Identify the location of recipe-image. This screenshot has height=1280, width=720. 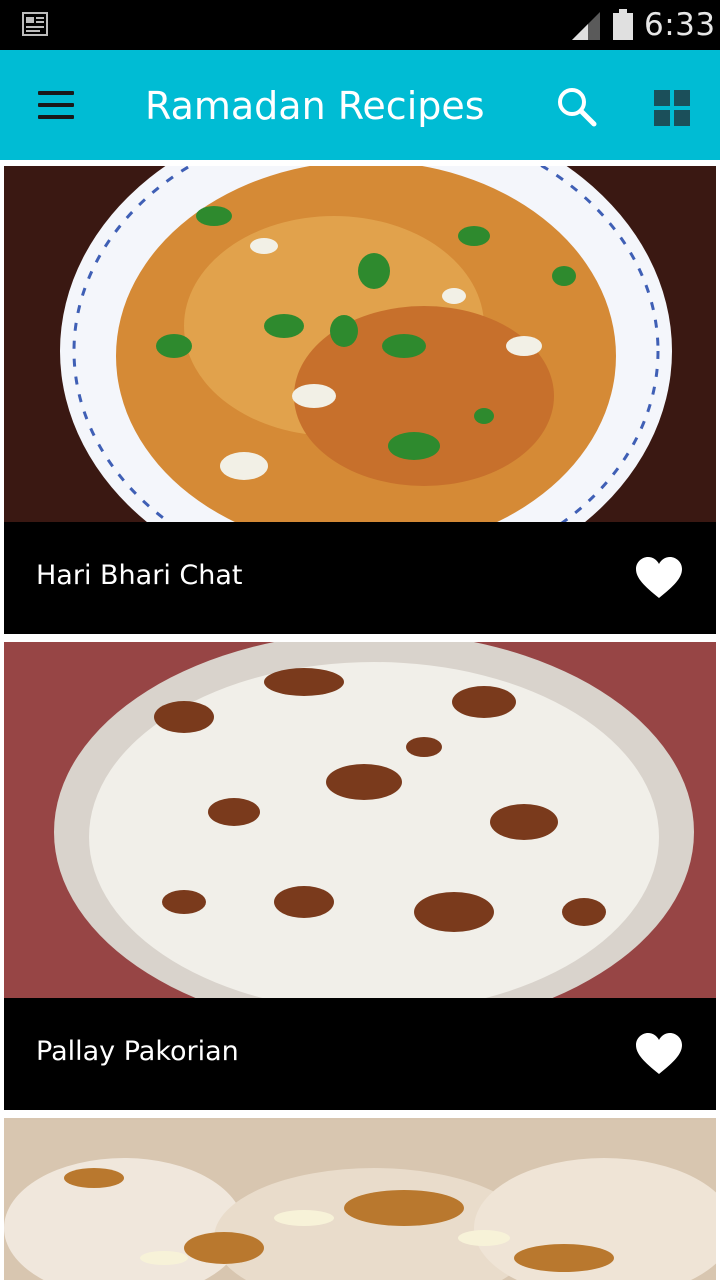
(360, 1199).